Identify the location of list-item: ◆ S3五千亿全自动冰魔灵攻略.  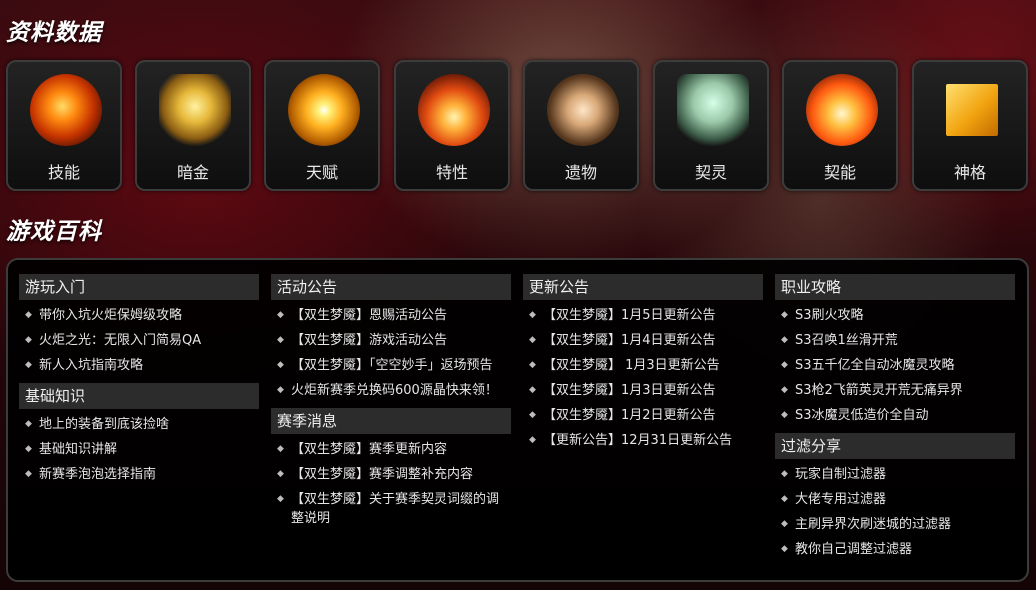
(895, 365).